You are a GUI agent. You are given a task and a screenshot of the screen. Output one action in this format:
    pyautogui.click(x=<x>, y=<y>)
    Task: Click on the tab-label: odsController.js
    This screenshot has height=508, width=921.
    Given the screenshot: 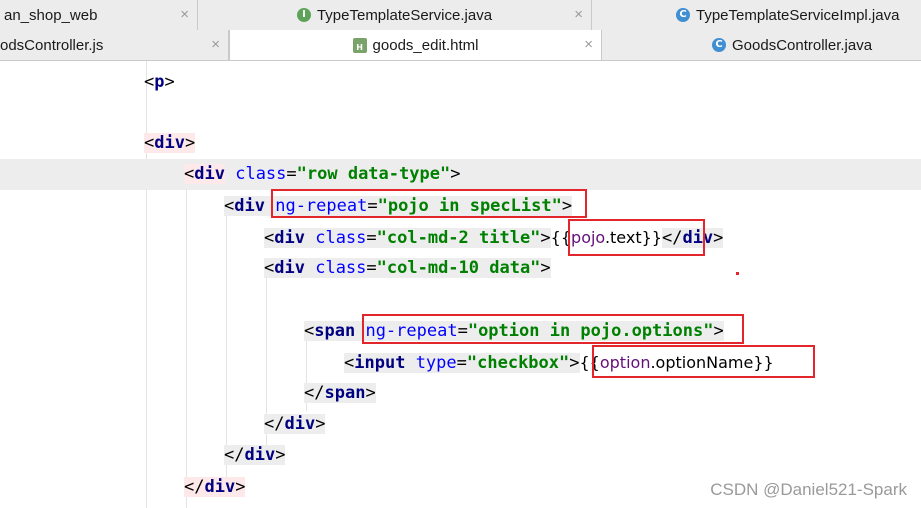 What is the action you would take?
    pyautogui.click(x=52, y=45)
    